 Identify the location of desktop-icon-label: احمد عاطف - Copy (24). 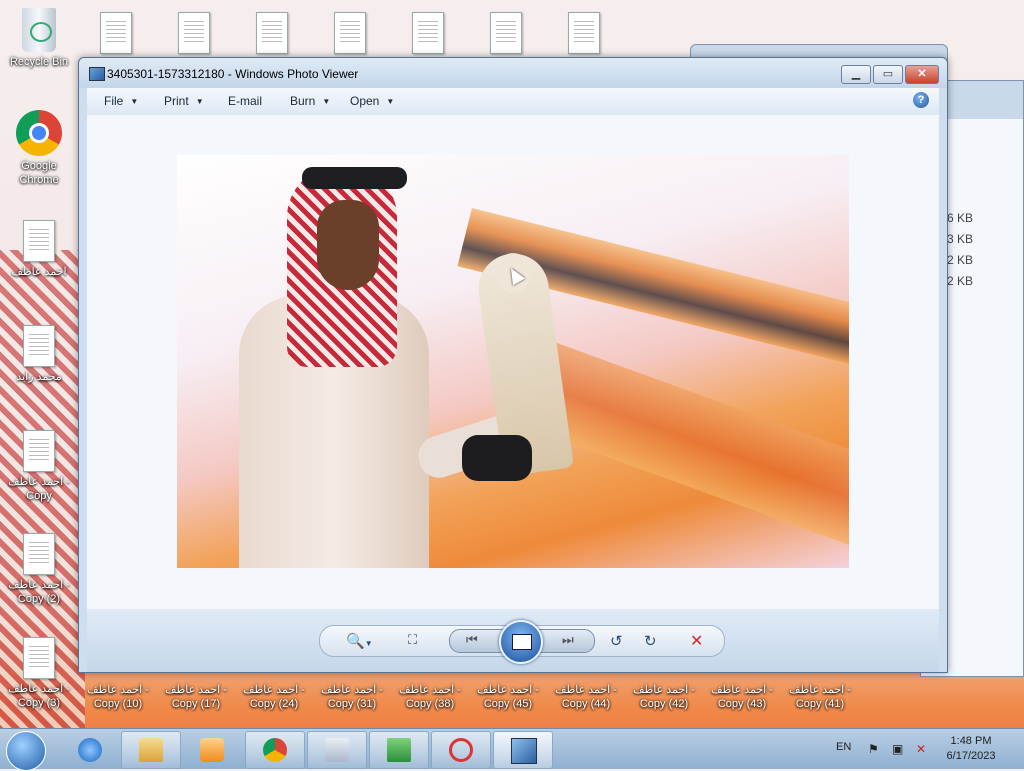
(274, 697).